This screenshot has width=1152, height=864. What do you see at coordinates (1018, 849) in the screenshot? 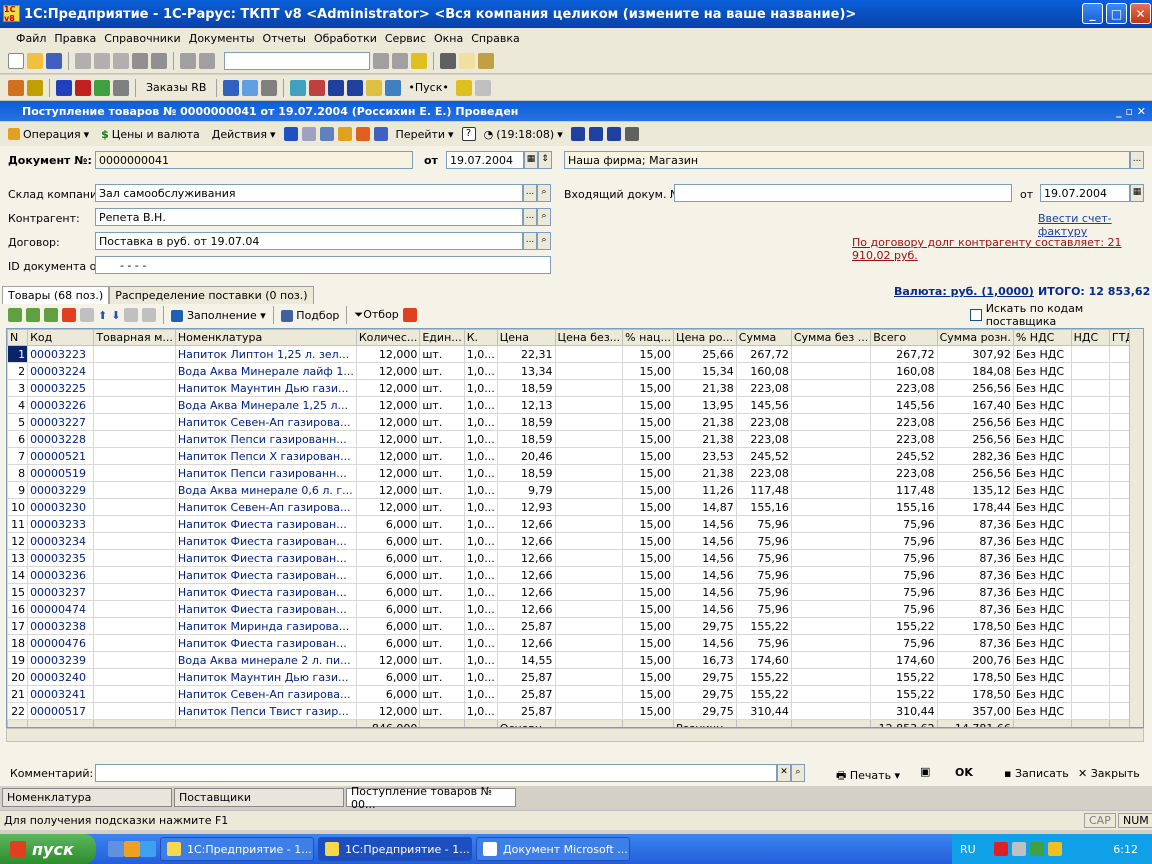
I see `network-icon` at bounding box center [1018, 849].